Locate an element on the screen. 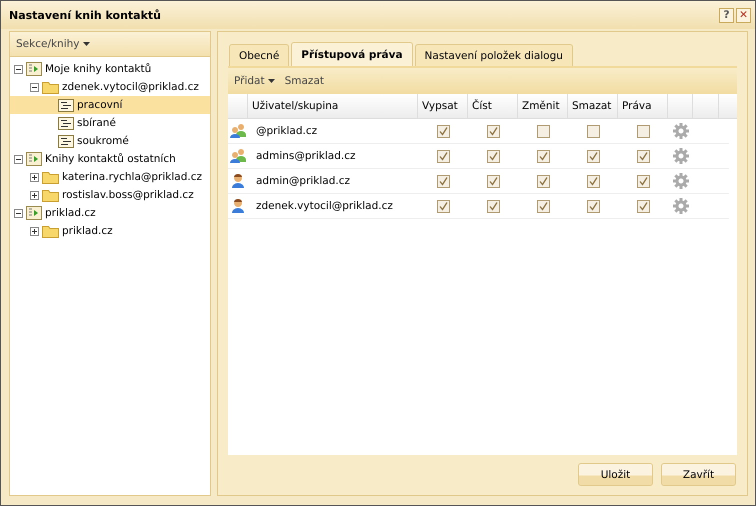 Image resolution: width=756 pixels, height=506 pixels. sections-dropdown: Sekce/knihy is located at coordinates (53, 44).